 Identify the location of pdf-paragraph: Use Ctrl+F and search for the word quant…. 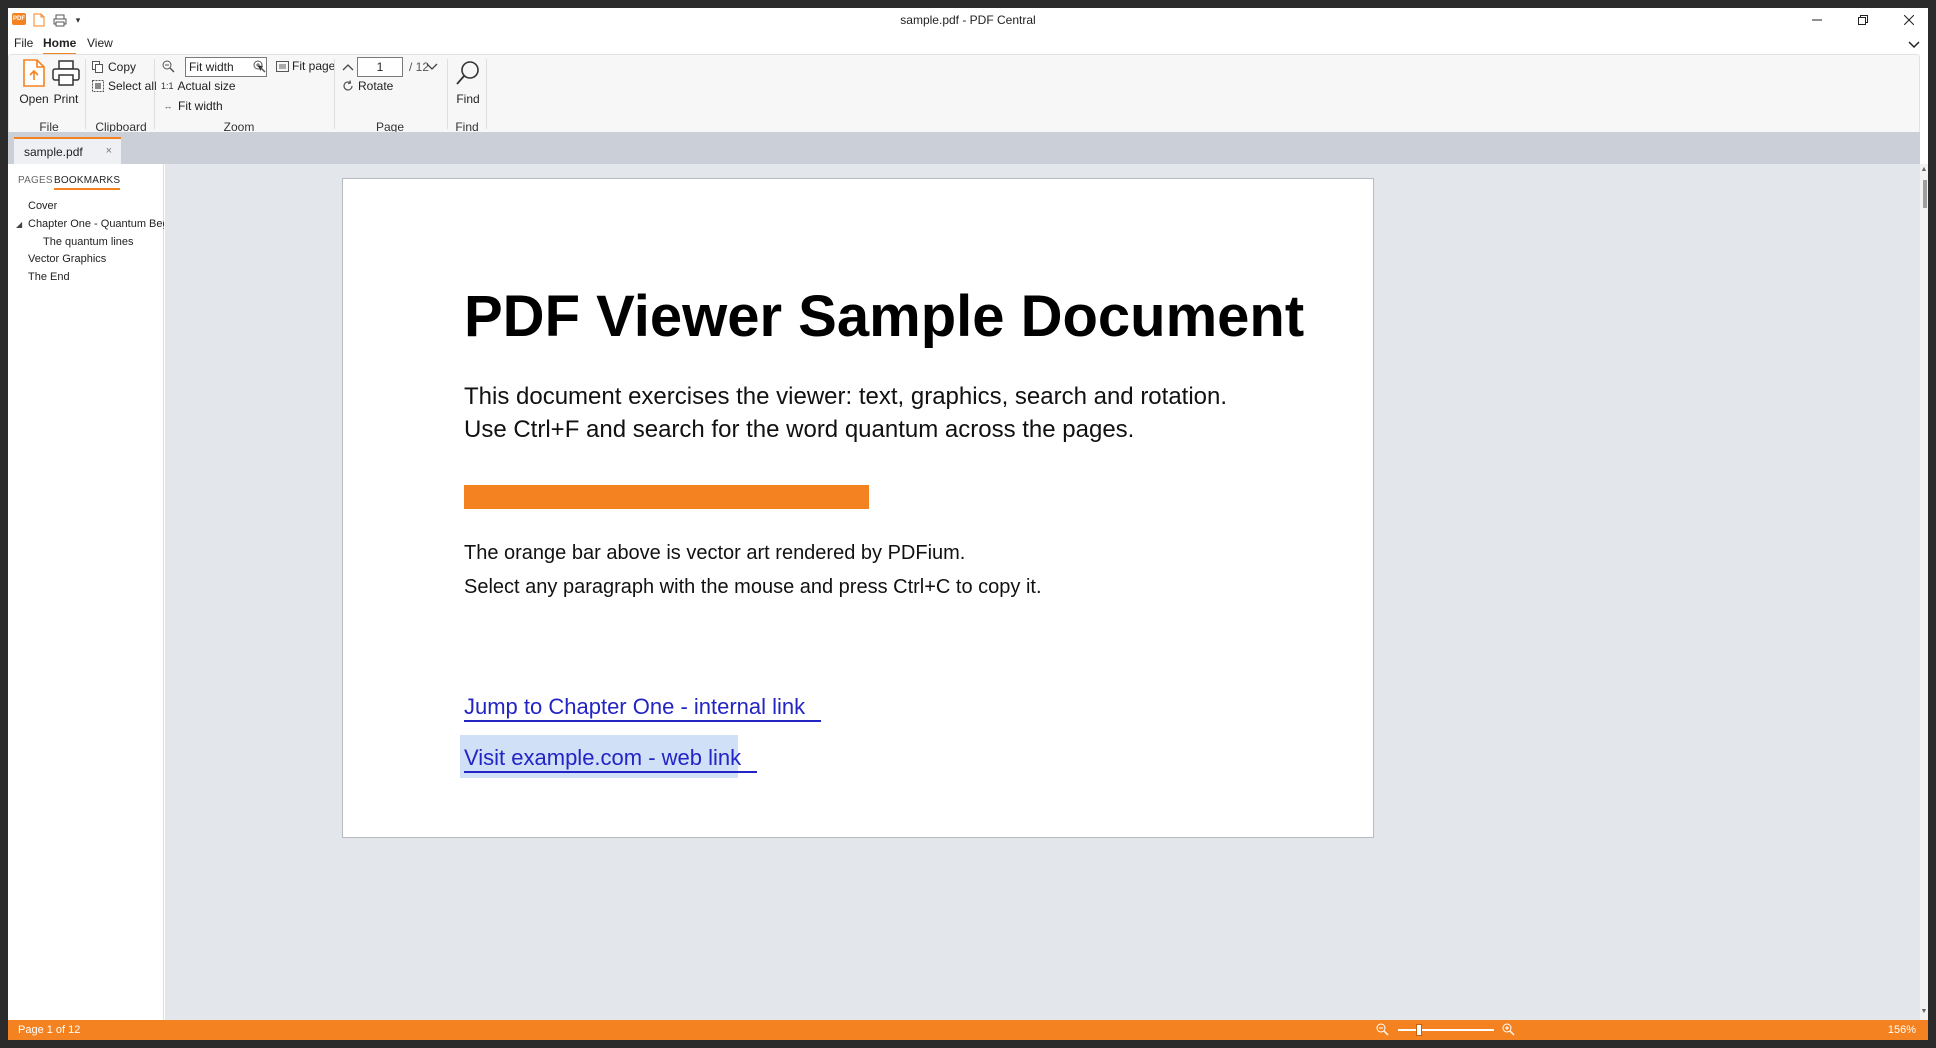
(799, 429).